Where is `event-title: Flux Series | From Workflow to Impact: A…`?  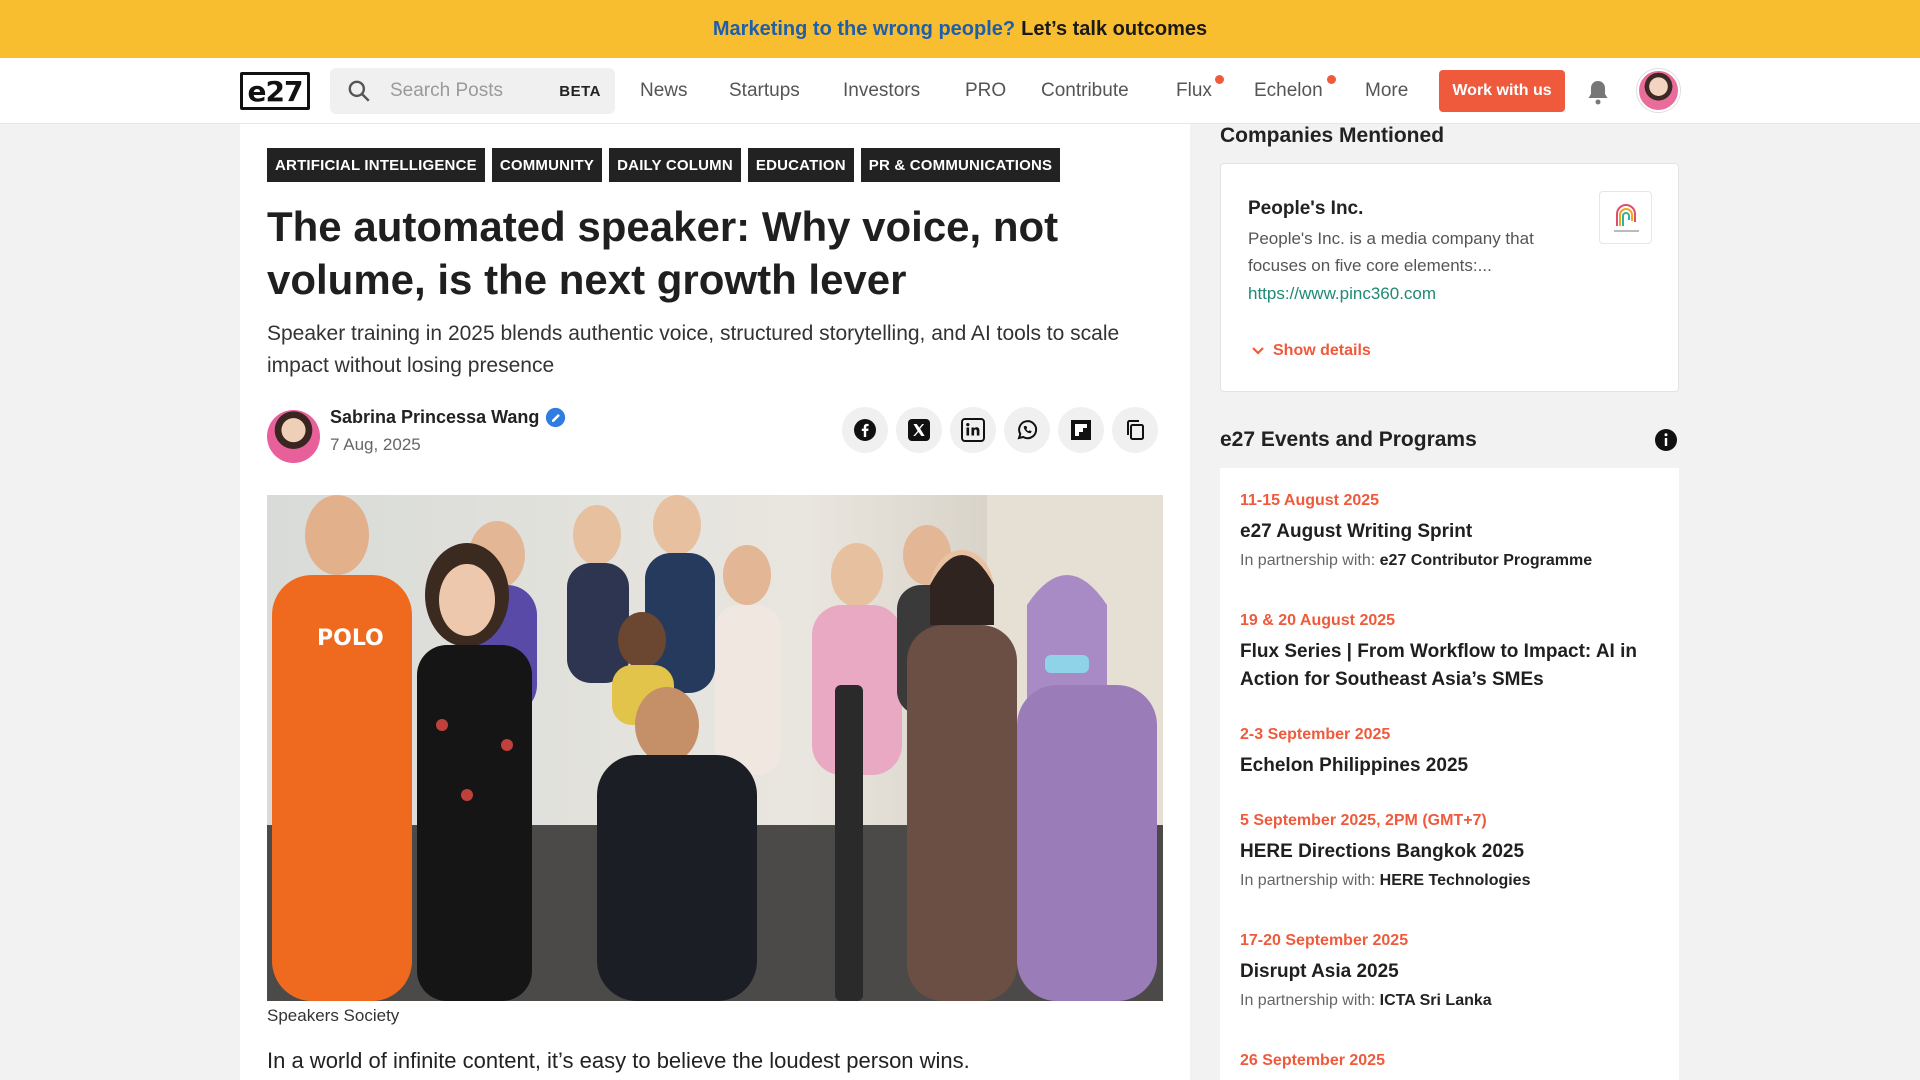 event-title: Flux Series | From Workflow to Impact: A… is located at coordinates (1450, 666).